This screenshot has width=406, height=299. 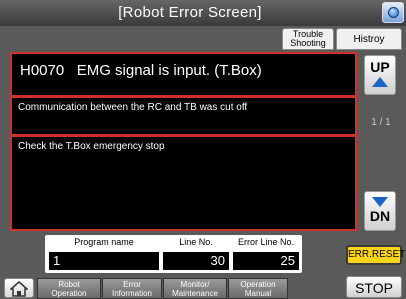 I want to click on page-down-button: DN, so click(x=380, y=211).